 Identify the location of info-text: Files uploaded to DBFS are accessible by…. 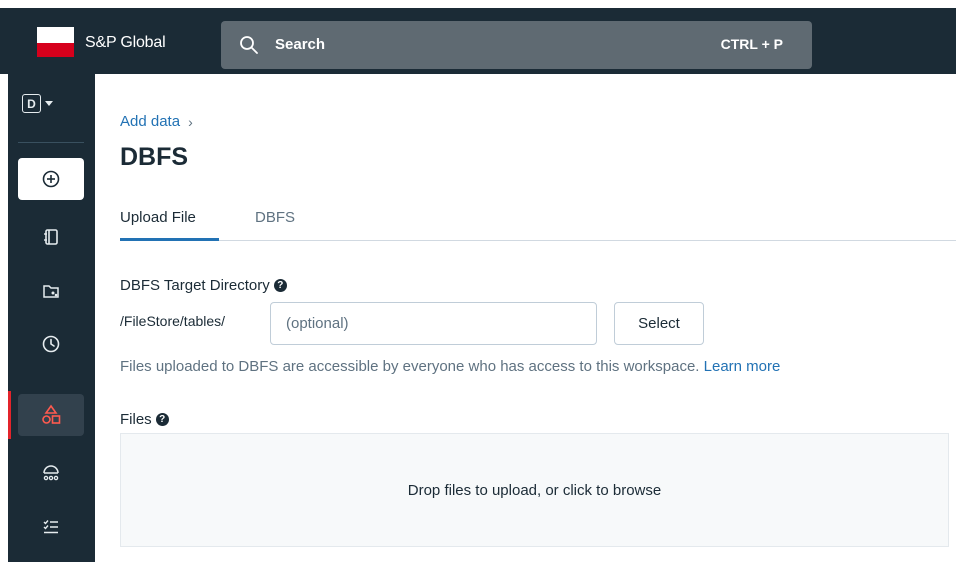
(410, 366).